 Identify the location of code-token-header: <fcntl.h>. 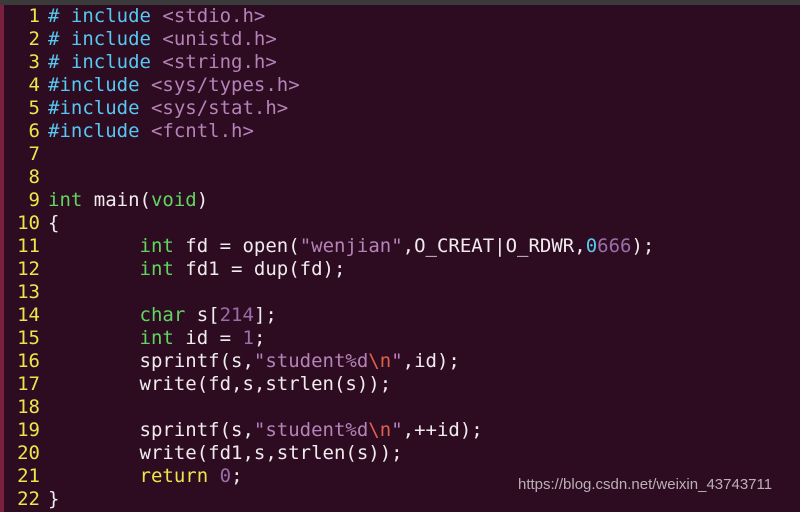
(202, 131).